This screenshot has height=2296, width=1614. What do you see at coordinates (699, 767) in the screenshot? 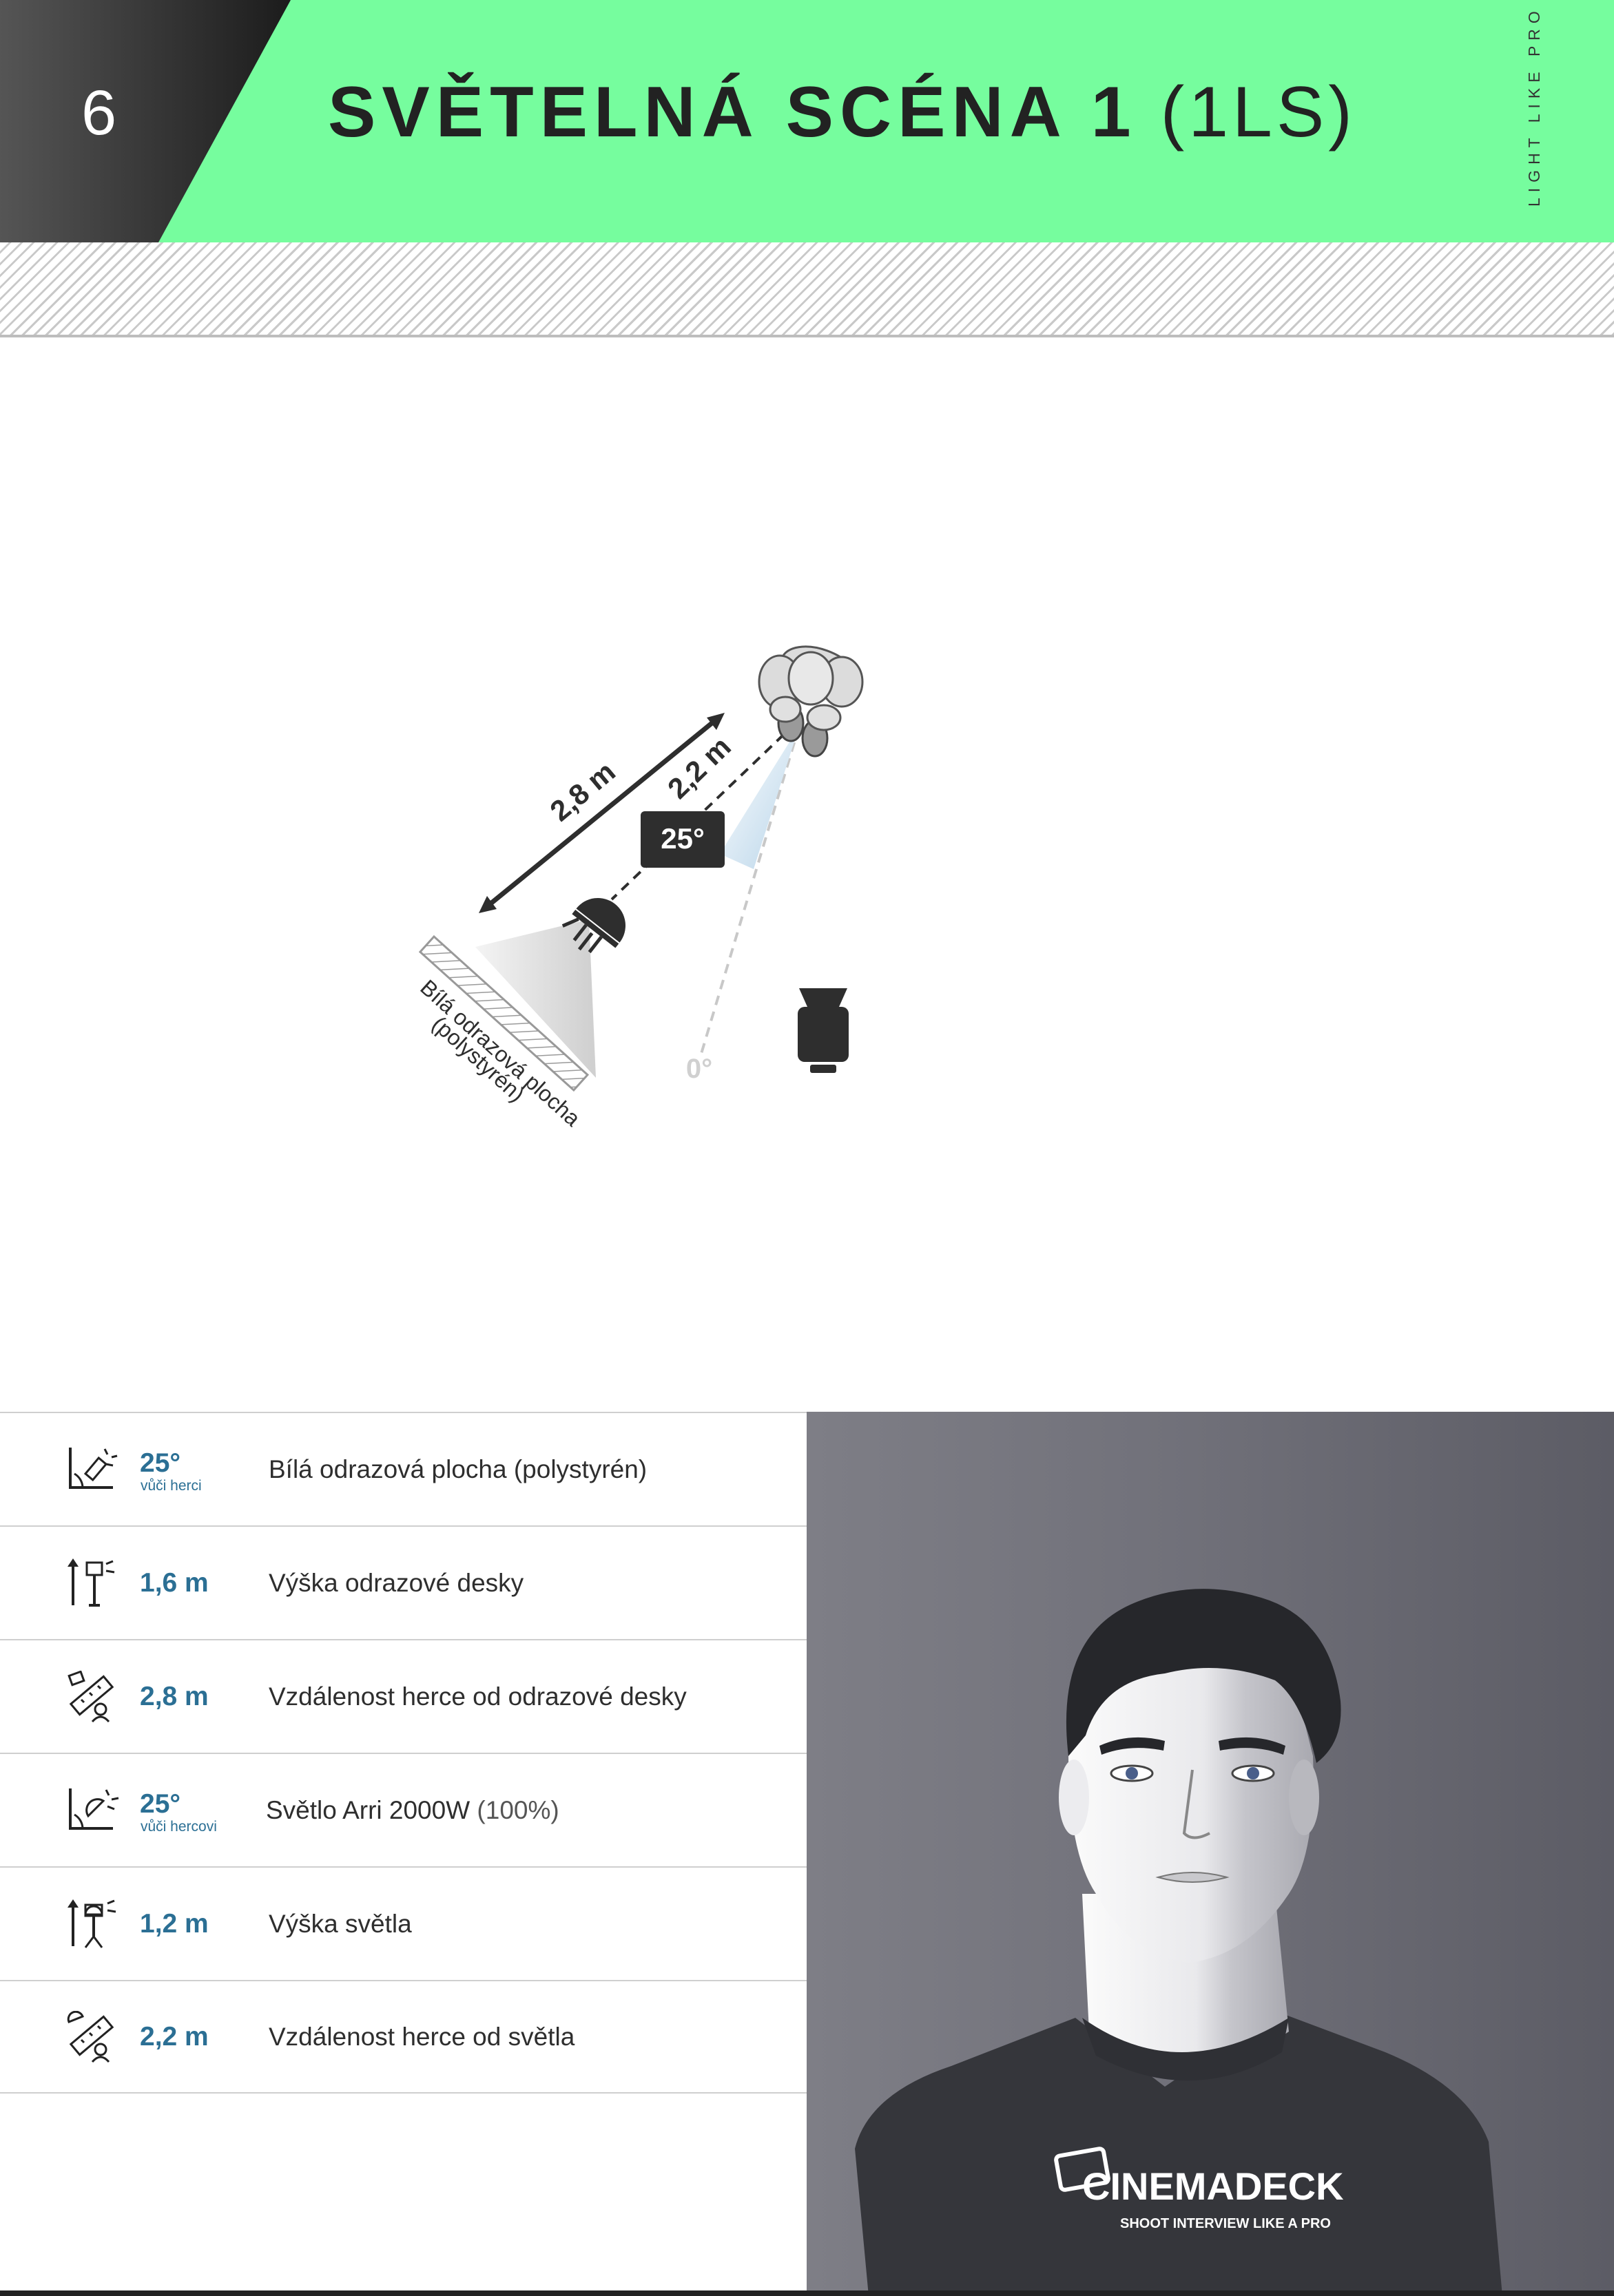
I see `distance-light-label: 2,2 m` at bounding box center [699, 767].